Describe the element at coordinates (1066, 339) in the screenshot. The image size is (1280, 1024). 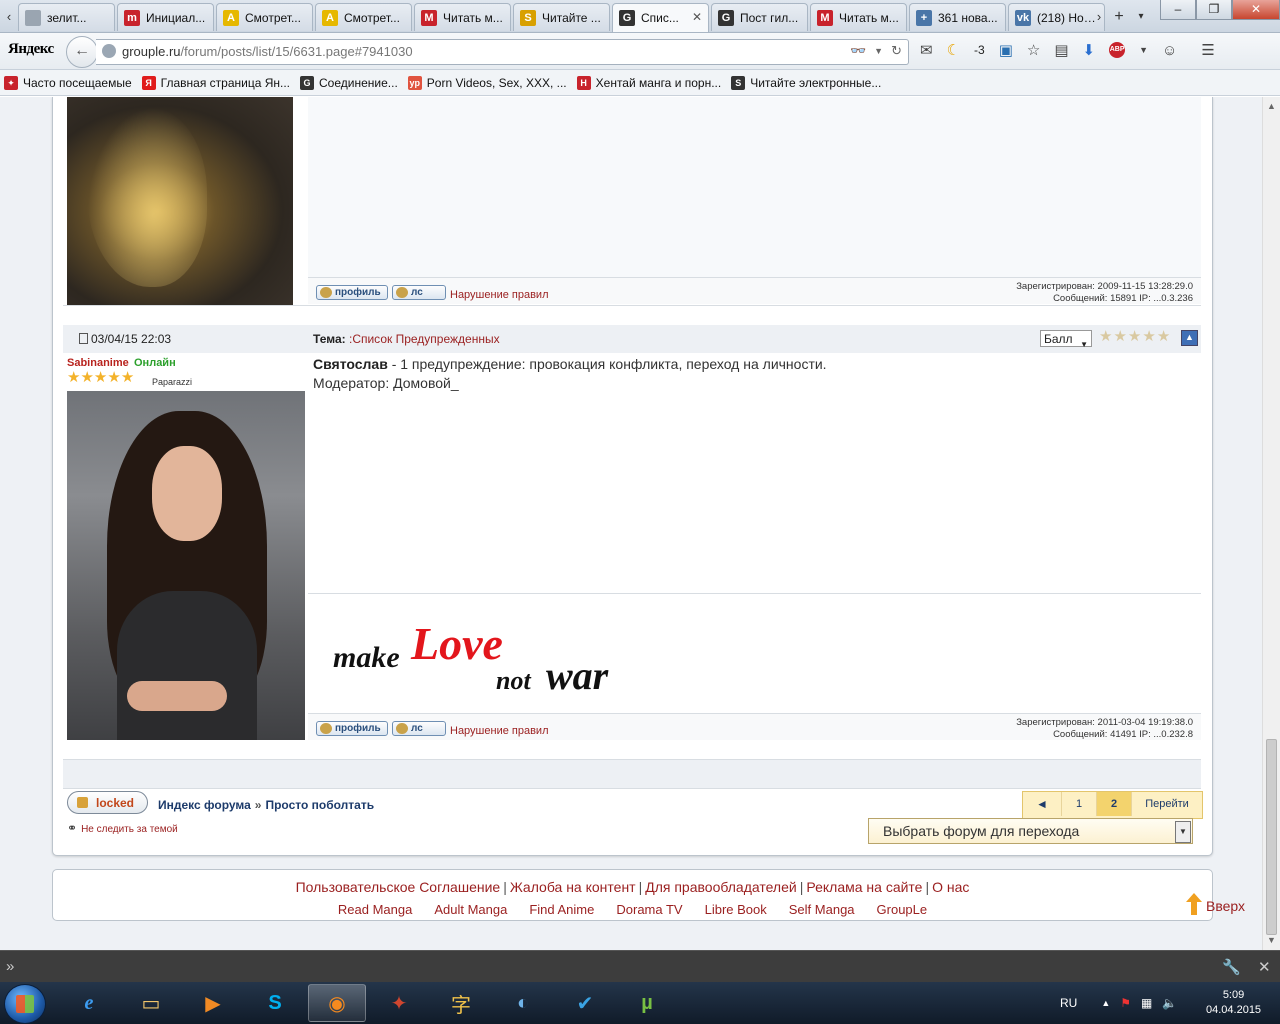
I see `rating-select: Балл ▼` at that location.